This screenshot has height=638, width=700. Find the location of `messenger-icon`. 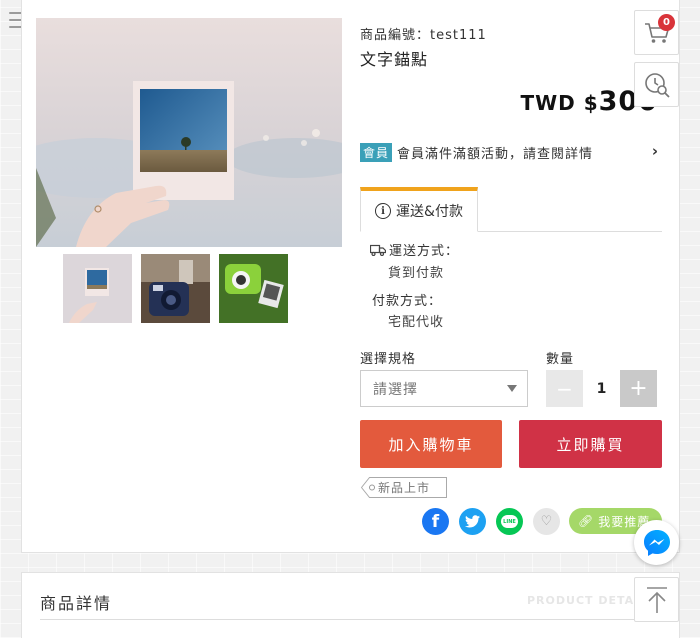

messenger-icon is located at coordinates (656, 542).